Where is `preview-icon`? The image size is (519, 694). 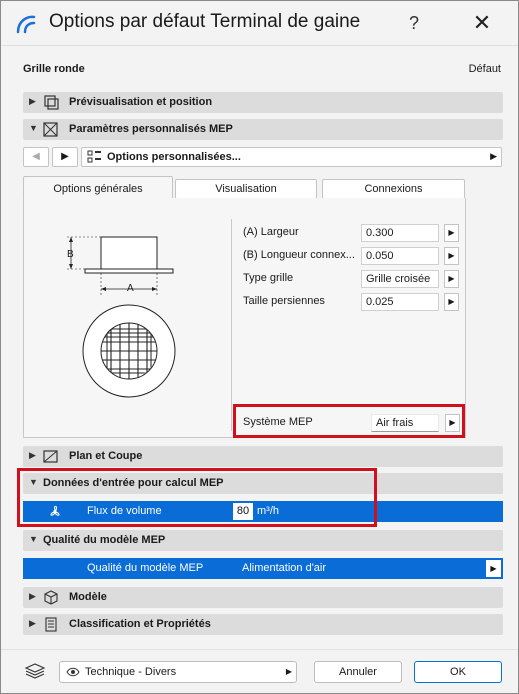 preview-icon is located at coordinates (51, 102).